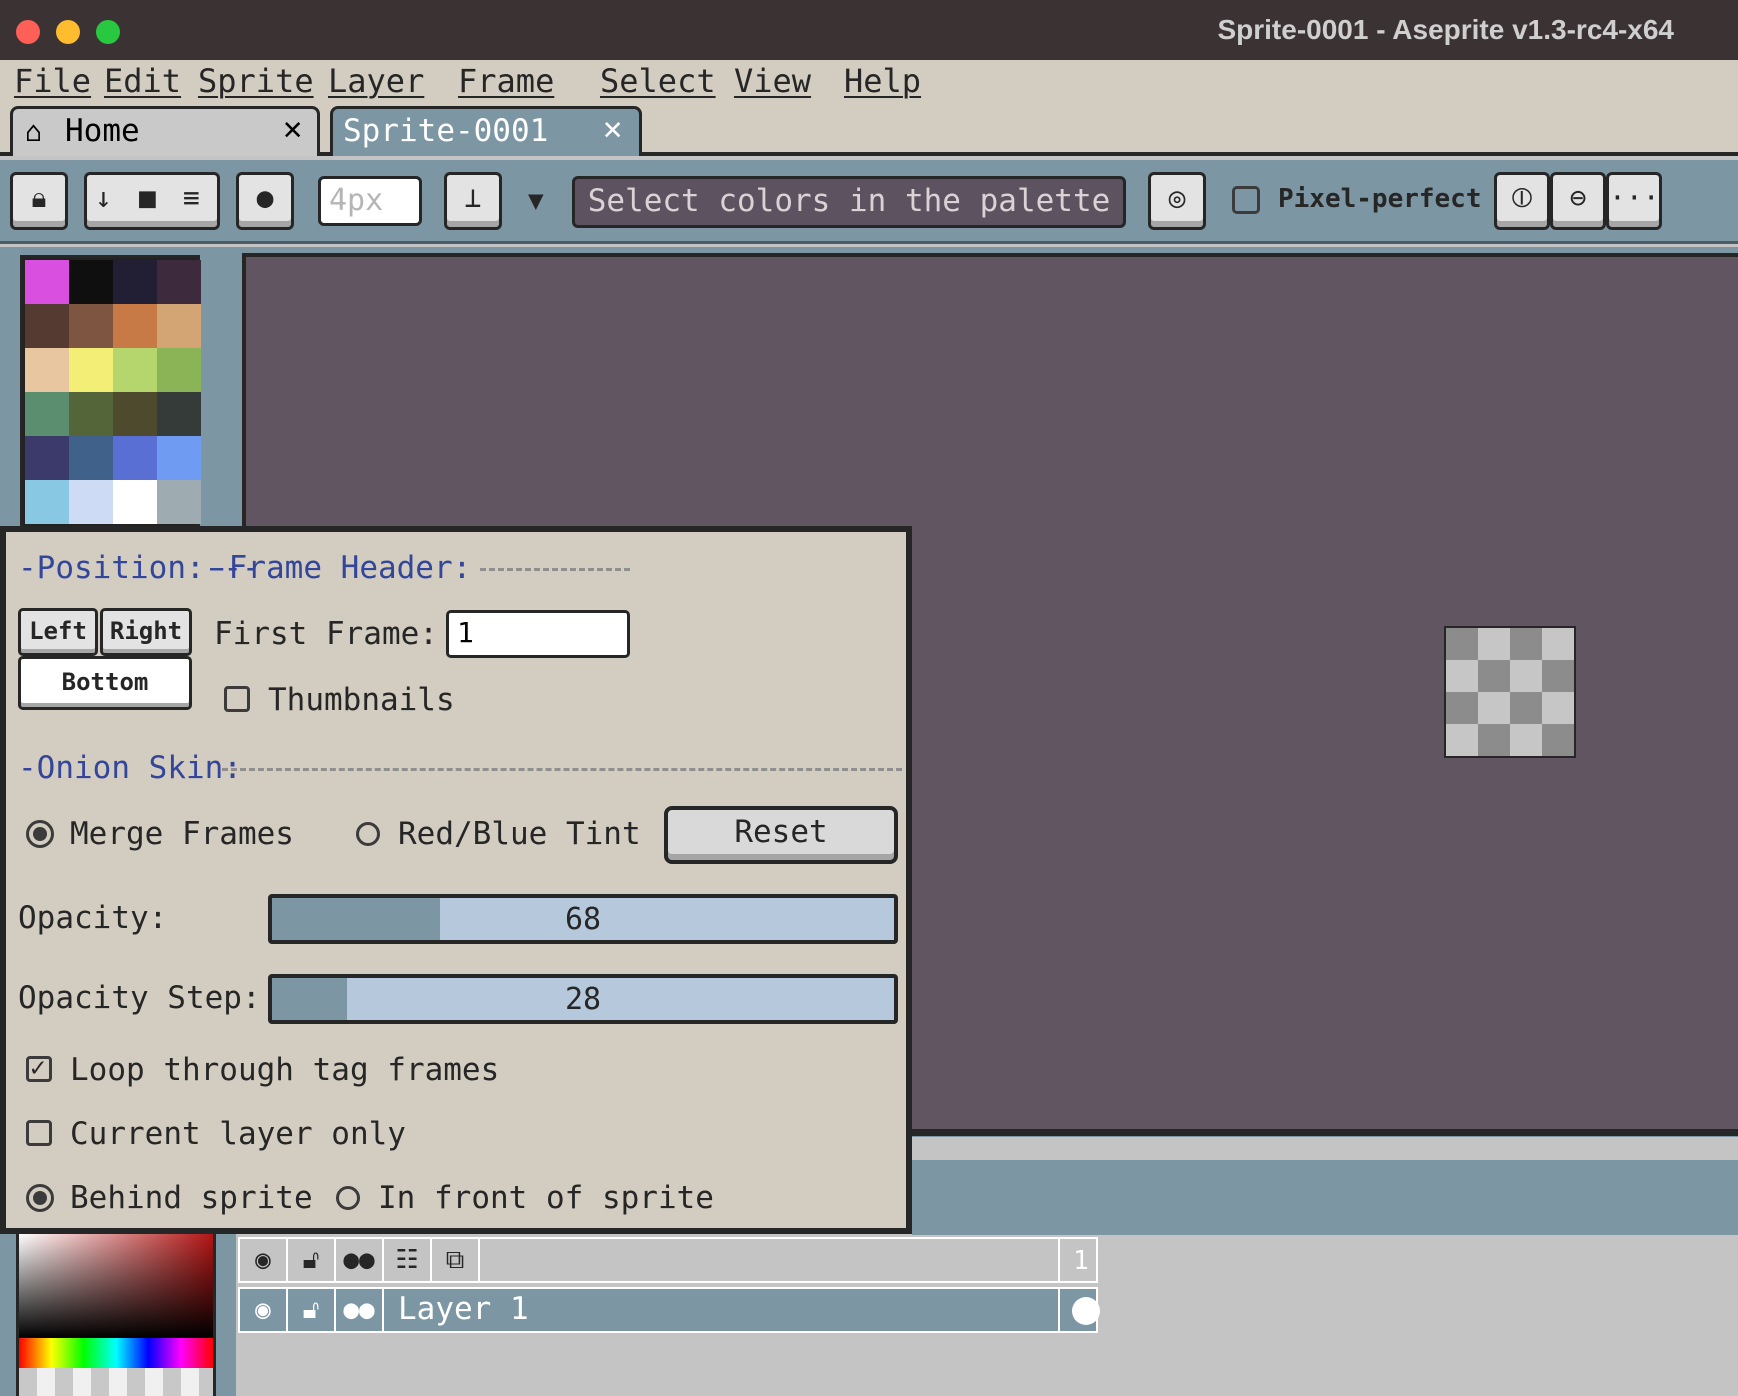 The height and width of the screenshot is (1396, 1738). I want to click on loop-through-tag-frames-checkbox, so click(39, 1068).